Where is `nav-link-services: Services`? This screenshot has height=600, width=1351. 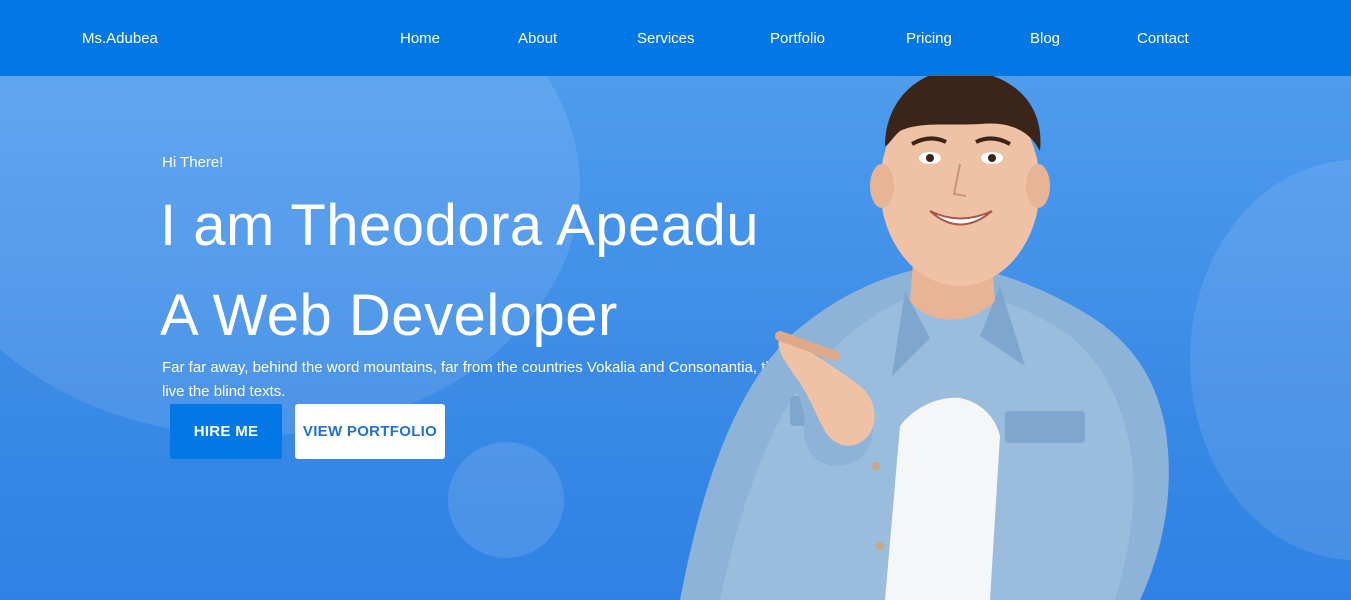 nav-link-services: Services is located at coordinates (666, 38).